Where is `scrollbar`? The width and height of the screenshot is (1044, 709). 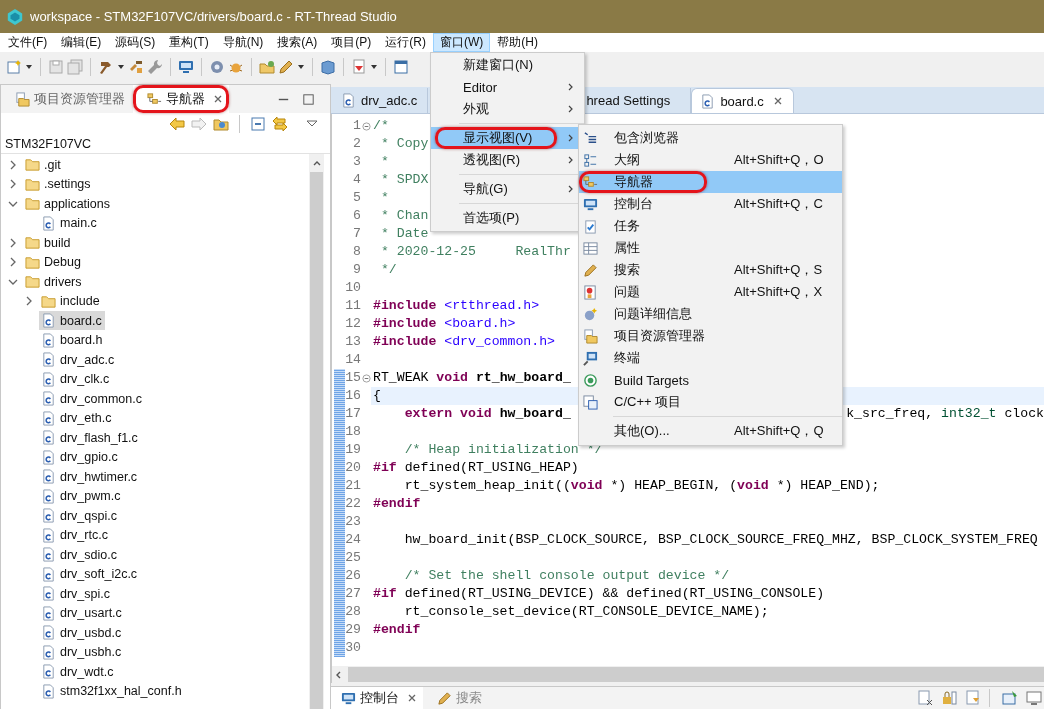 scrollbar is located at coordinates (316, 431).